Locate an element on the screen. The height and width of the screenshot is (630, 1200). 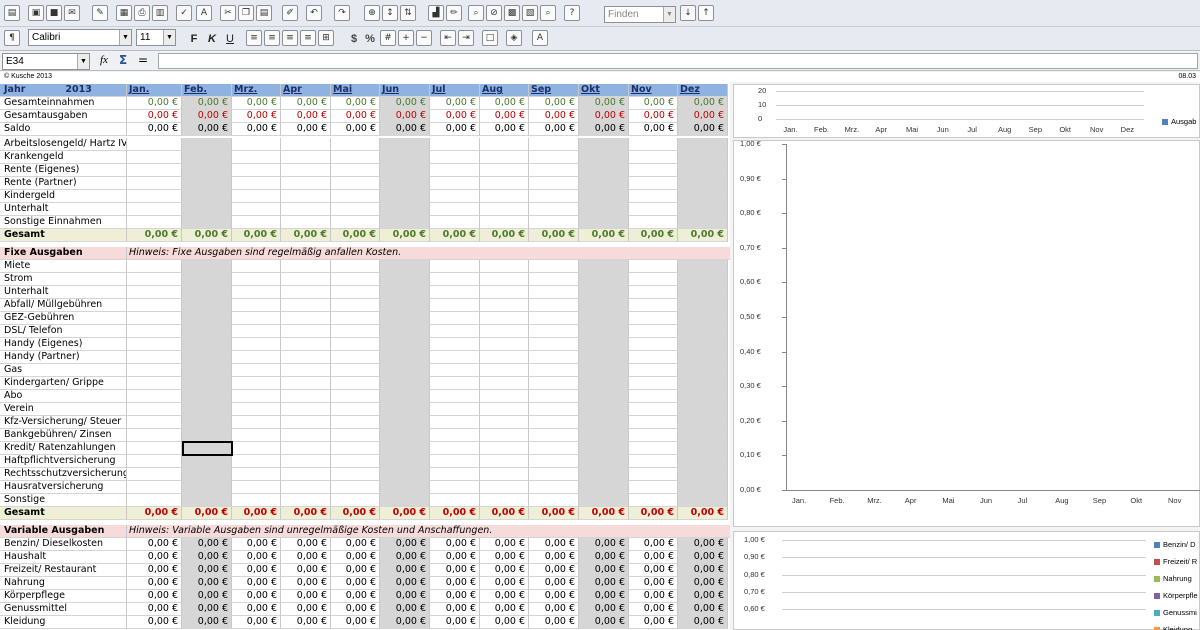
italic-button: K is located at coordinates (212, 39).